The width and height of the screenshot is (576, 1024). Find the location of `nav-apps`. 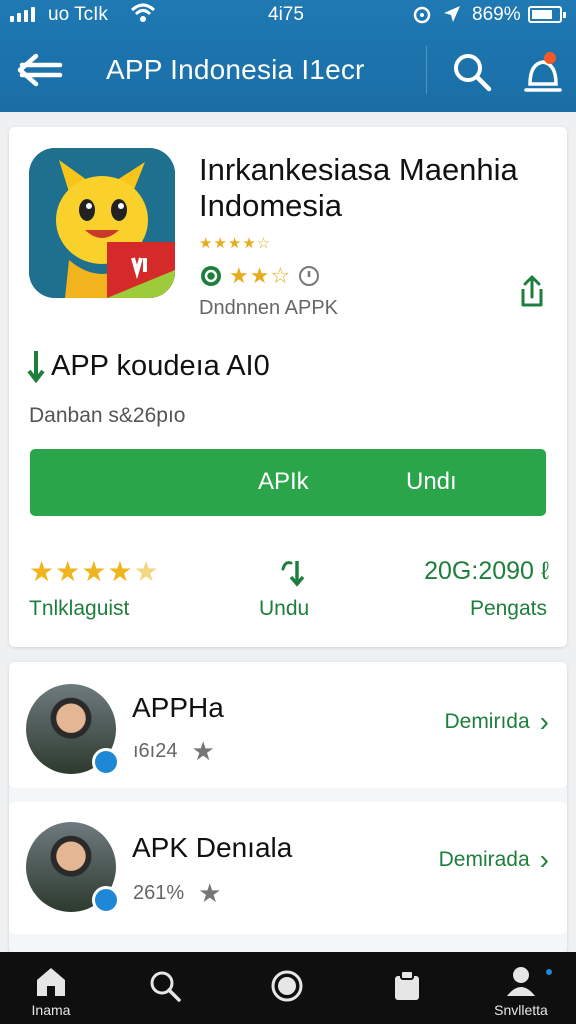

nav-apps is located at coordinates (407, 988).